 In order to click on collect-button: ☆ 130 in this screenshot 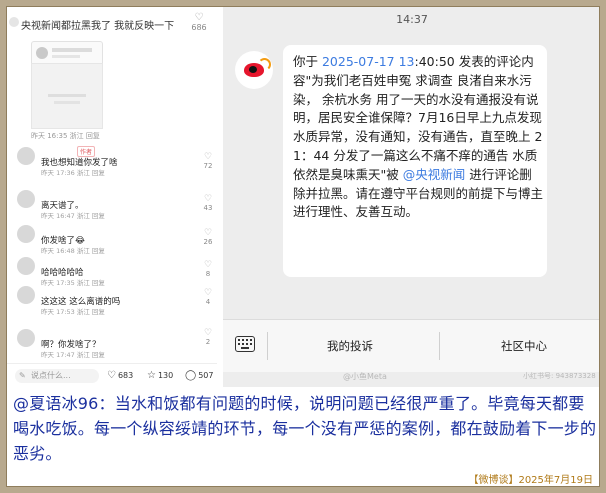, I will do `click(160, 375)`.